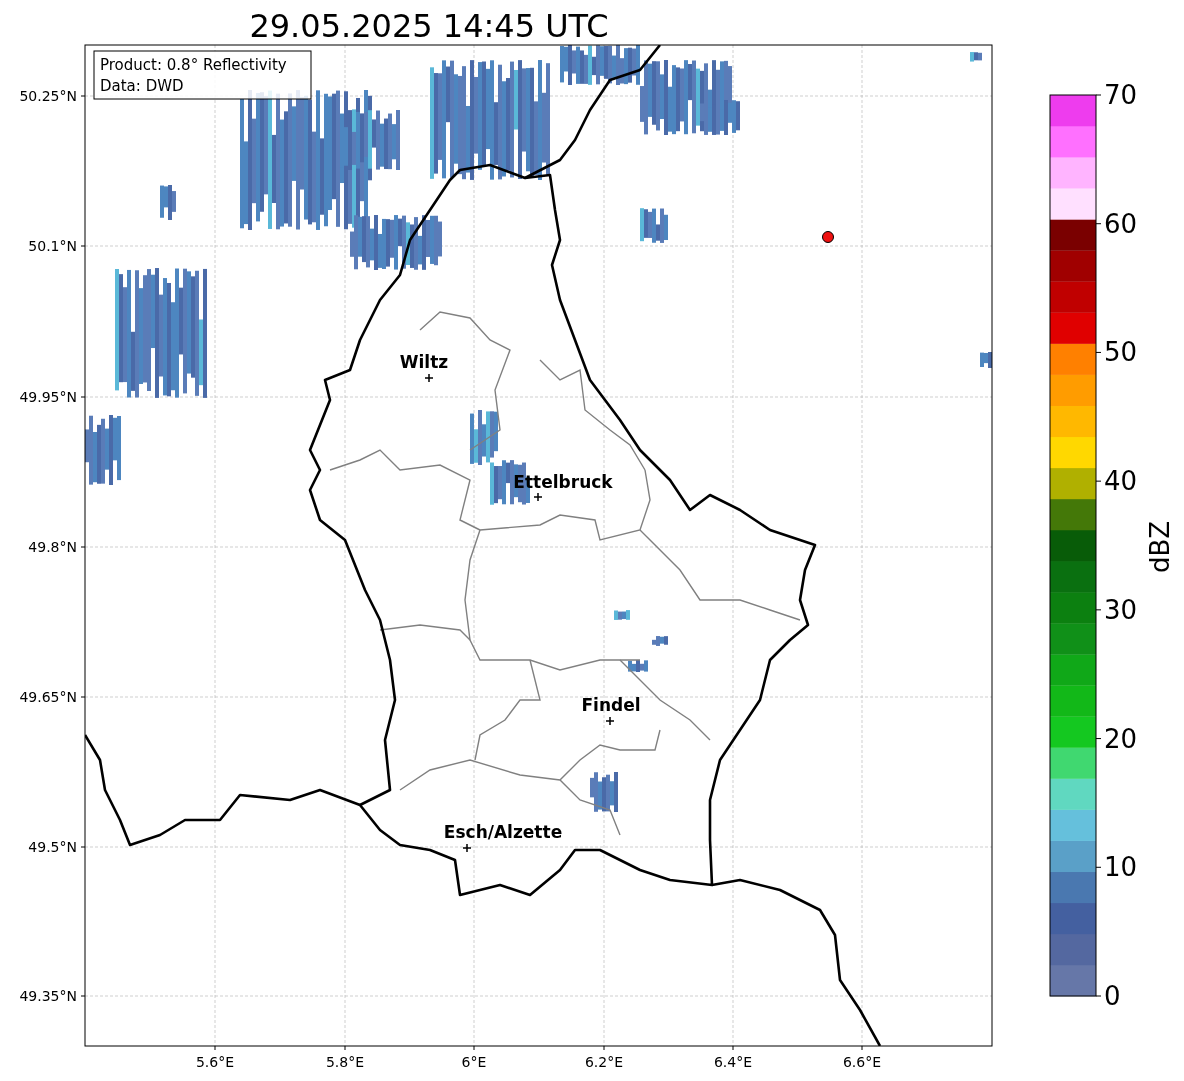 The image size is (1184, 1081). What do you see at coordinates (1121, 95) in the screenshot?
I see `colorbar-tick-label: 70` at bounding box center [1121, 95].